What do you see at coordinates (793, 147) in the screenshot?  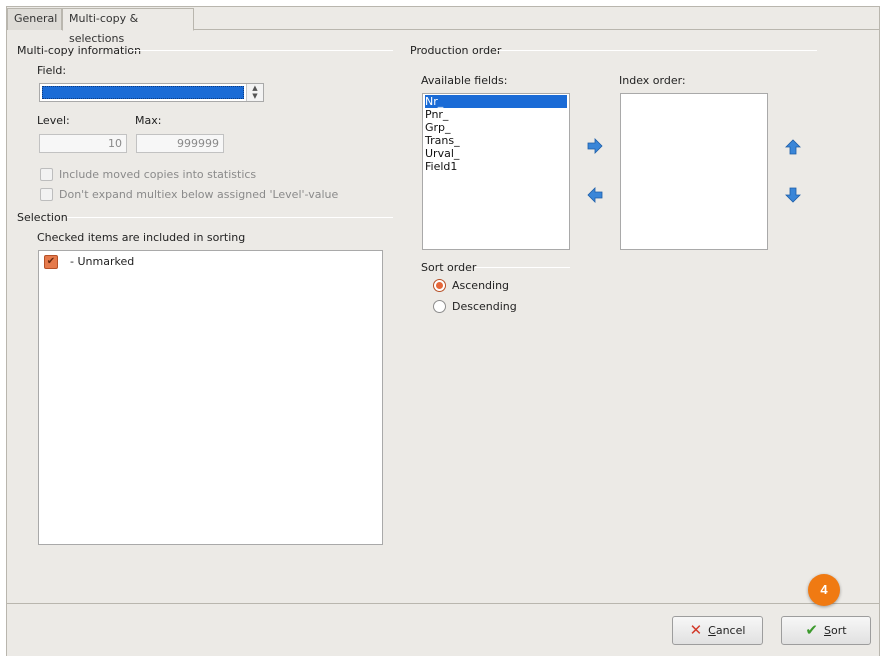 I see `arrow-up-icon` at bounding box center [793, 147].